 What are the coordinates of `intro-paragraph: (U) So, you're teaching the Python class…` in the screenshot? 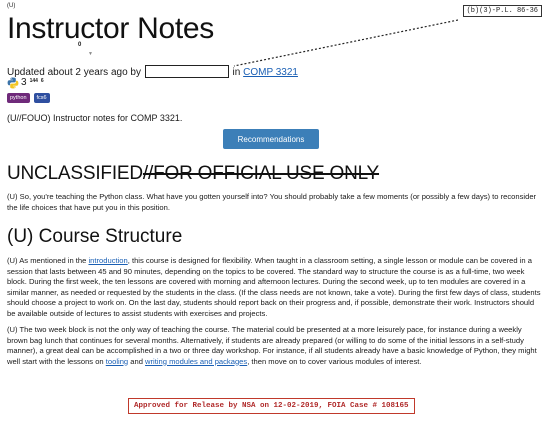 It's located at (272, 202).